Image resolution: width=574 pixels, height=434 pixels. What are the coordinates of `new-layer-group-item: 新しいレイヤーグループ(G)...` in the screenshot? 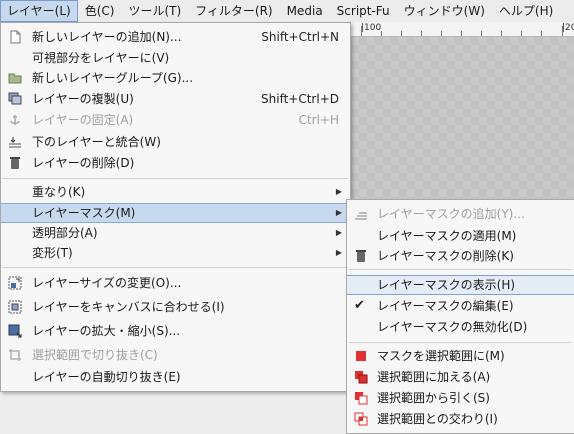 It's located at (175, 78).